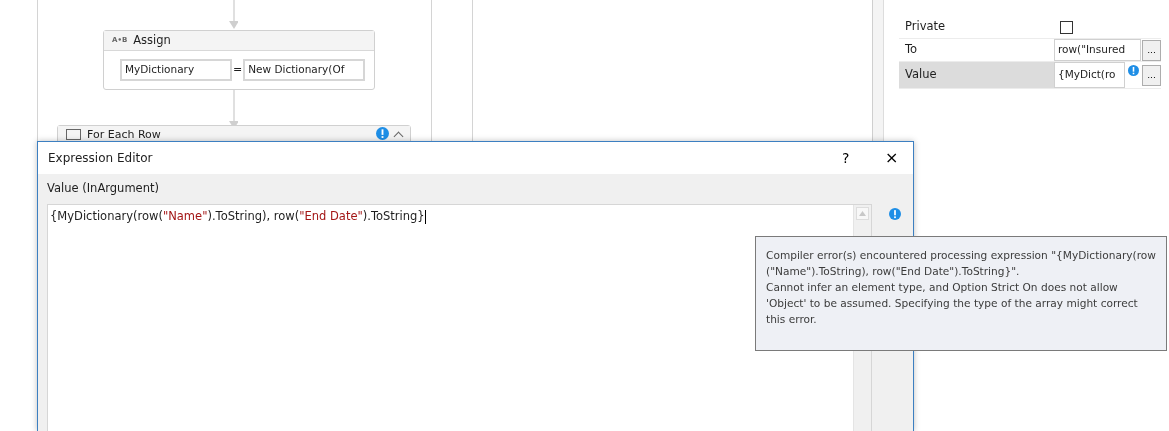  What do you see at coordinates (238, 69) in the screenshot?
I see `equals-sign: =` at bounding box center [238, 69].